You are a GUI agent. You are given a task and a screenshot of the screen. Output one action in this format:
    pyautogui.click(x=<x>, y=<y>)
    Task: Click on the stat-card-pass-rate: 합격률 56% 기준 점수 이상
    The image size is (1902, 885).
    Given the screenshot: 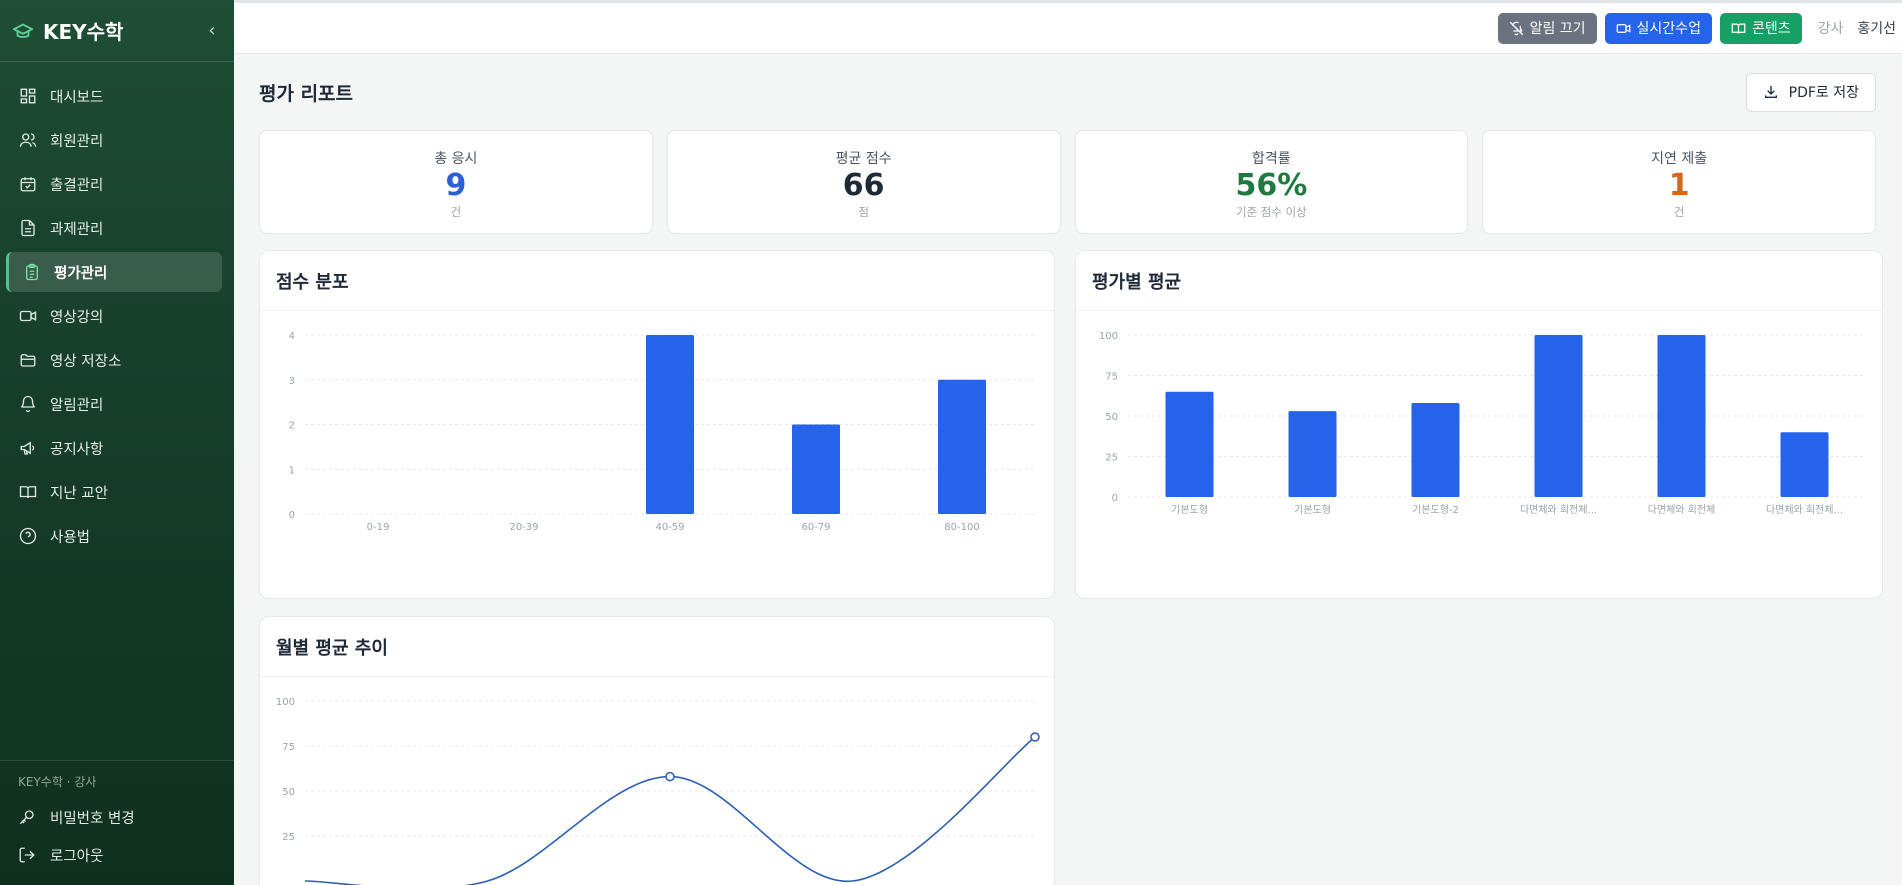 What is the action you would take?
    pyautogui.click(x=1271, y=182)
    